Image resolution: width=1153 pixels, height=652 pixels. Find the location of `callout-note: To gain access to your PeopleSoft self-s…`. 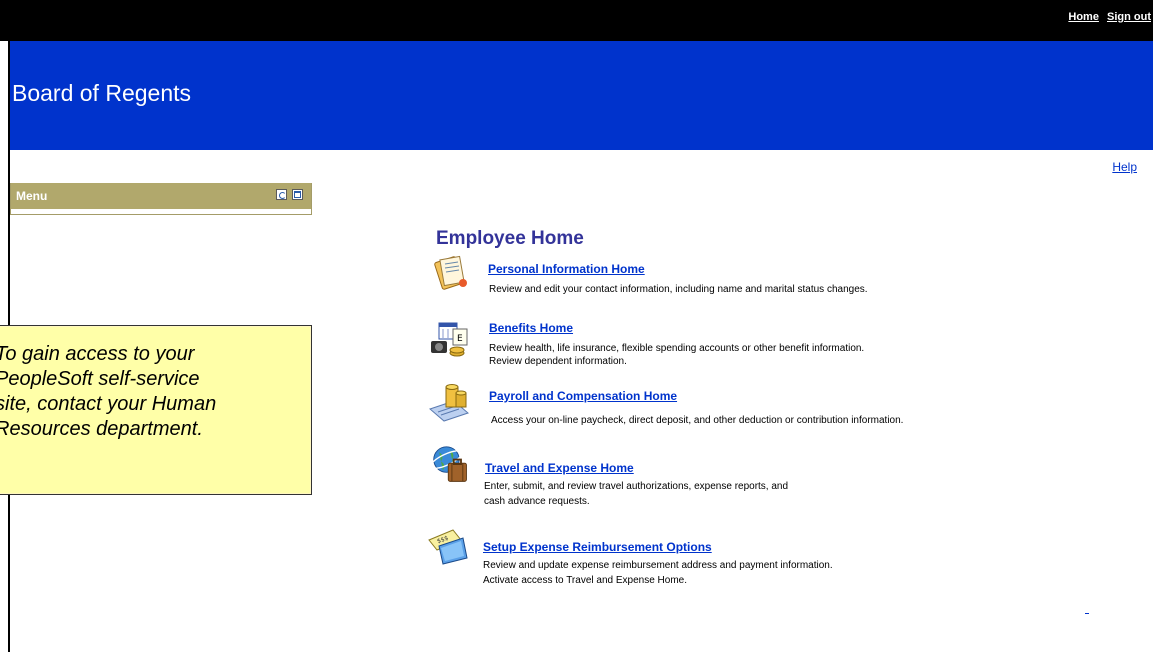

callout-note: To gain access to your PeopleSoft self-s… is located at coordinates (156, 410).